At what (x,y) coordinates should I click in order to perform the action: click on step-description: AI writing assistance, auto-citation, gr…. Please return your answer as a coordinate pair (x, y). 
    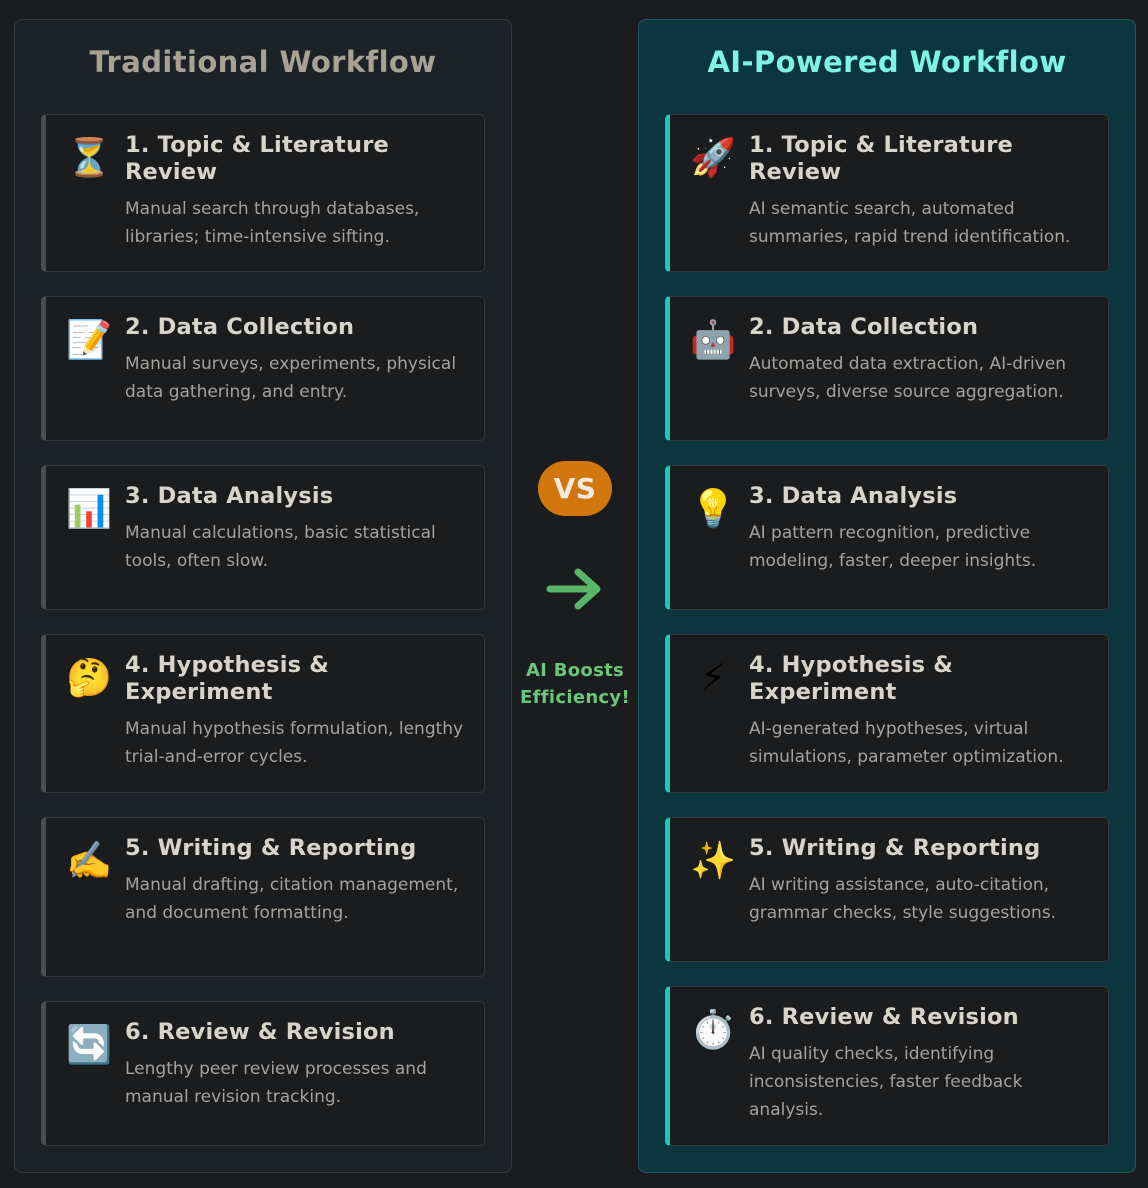
    Looking at the image, I should click on (903, 899).